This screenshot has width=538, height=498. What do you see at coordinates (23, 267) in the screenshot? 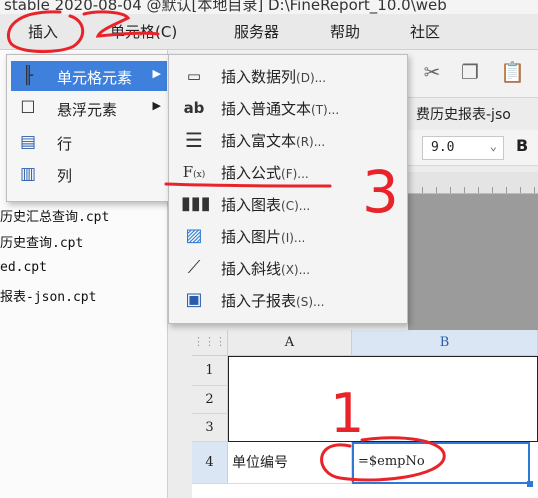
I see `file-item: ed.cpt` at bounding box center [23, 267].